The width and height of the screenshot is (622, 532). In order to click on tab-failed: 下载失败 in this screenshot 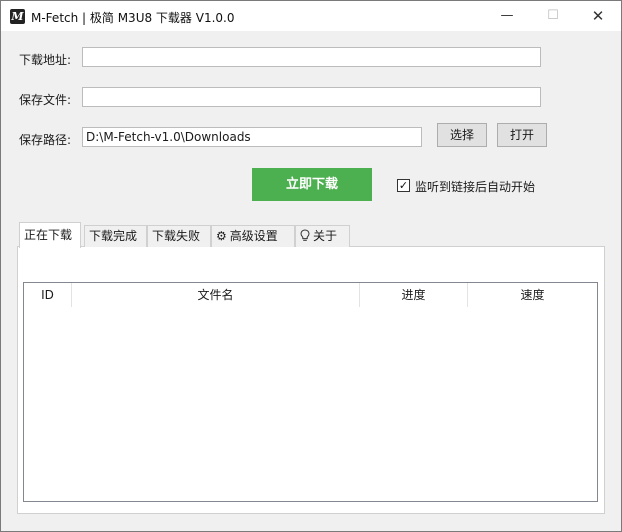, I will do `click(179, 236)`.